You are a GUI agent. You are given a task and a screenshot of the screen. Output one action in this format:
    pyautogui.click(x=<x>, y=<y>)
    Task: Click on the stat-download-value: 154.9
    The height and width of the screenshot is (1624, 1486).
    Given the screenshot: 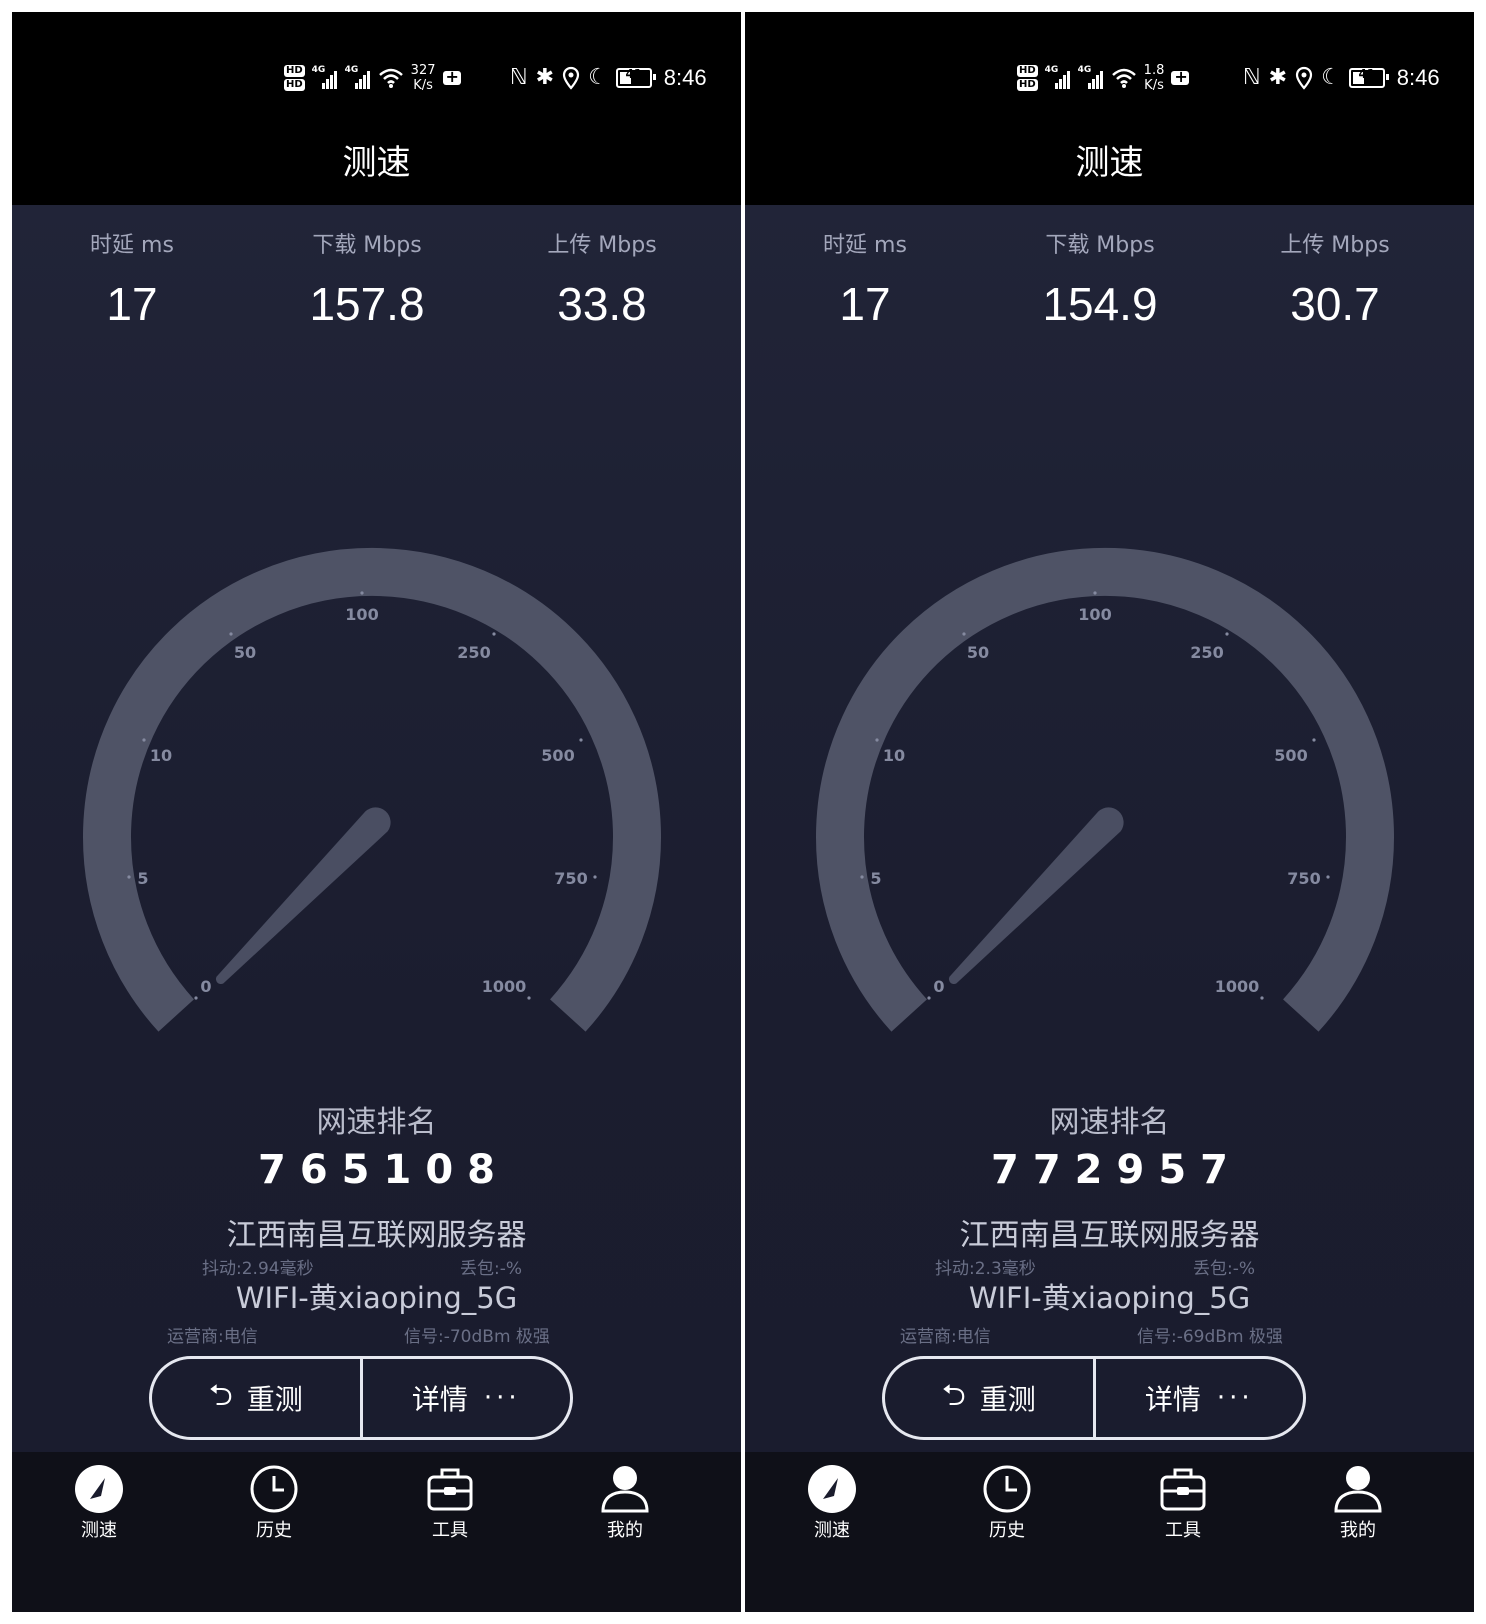 What is the action you would take?
    pyautogui.click(x=1100, y=304)
    